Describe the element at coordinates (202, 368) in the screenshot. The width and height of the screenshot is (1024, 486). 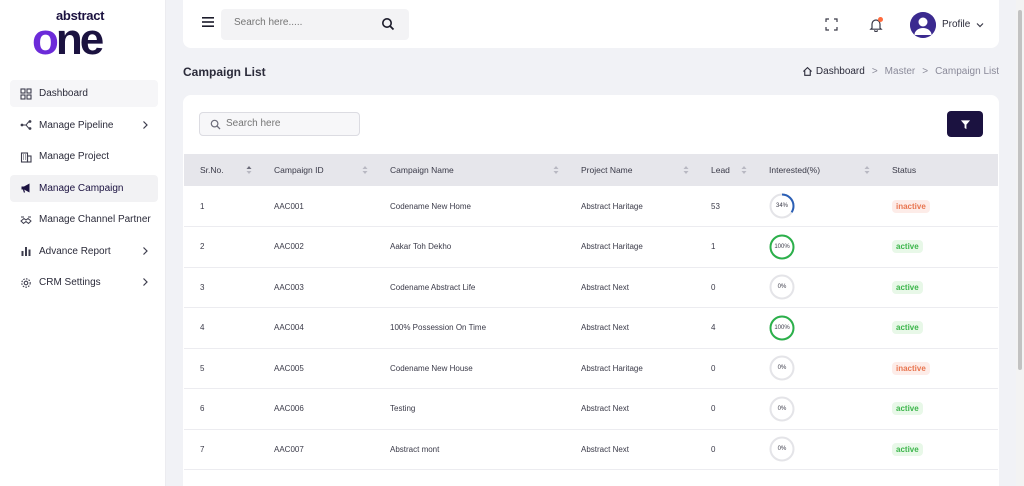
I see `sr-no-cell: 5` at that location.